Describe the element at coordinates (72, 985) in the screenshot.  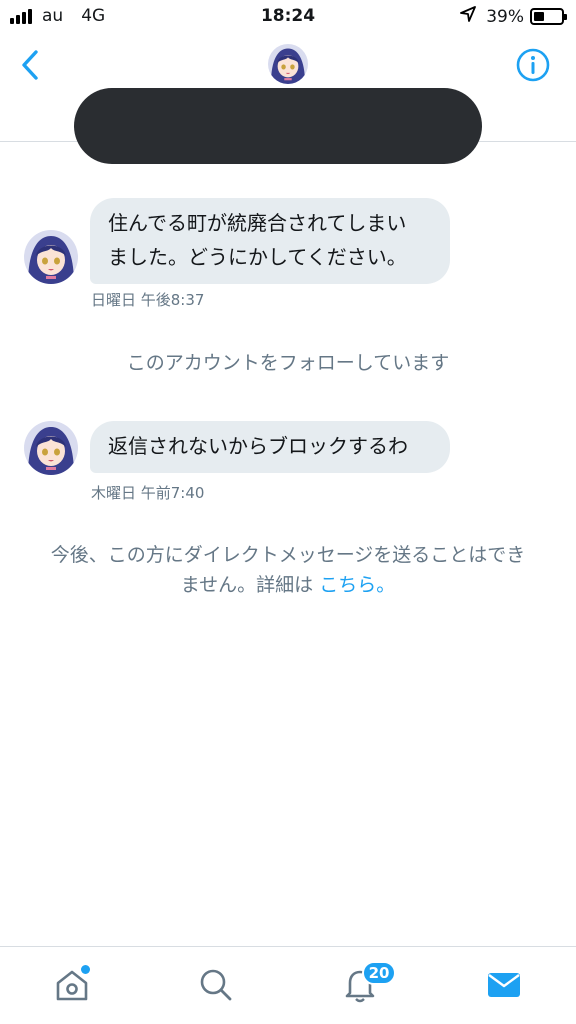
I see `tab-home` at that location.